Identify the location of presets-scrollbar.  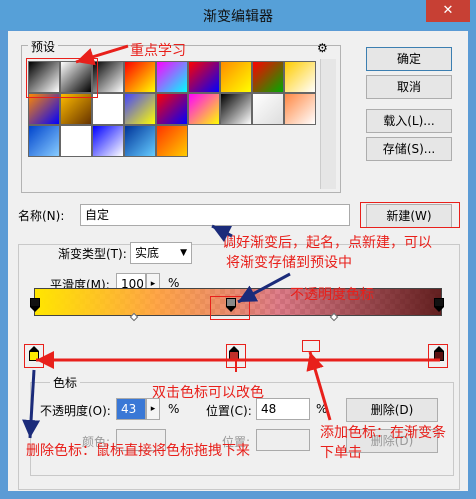
(328, 124).